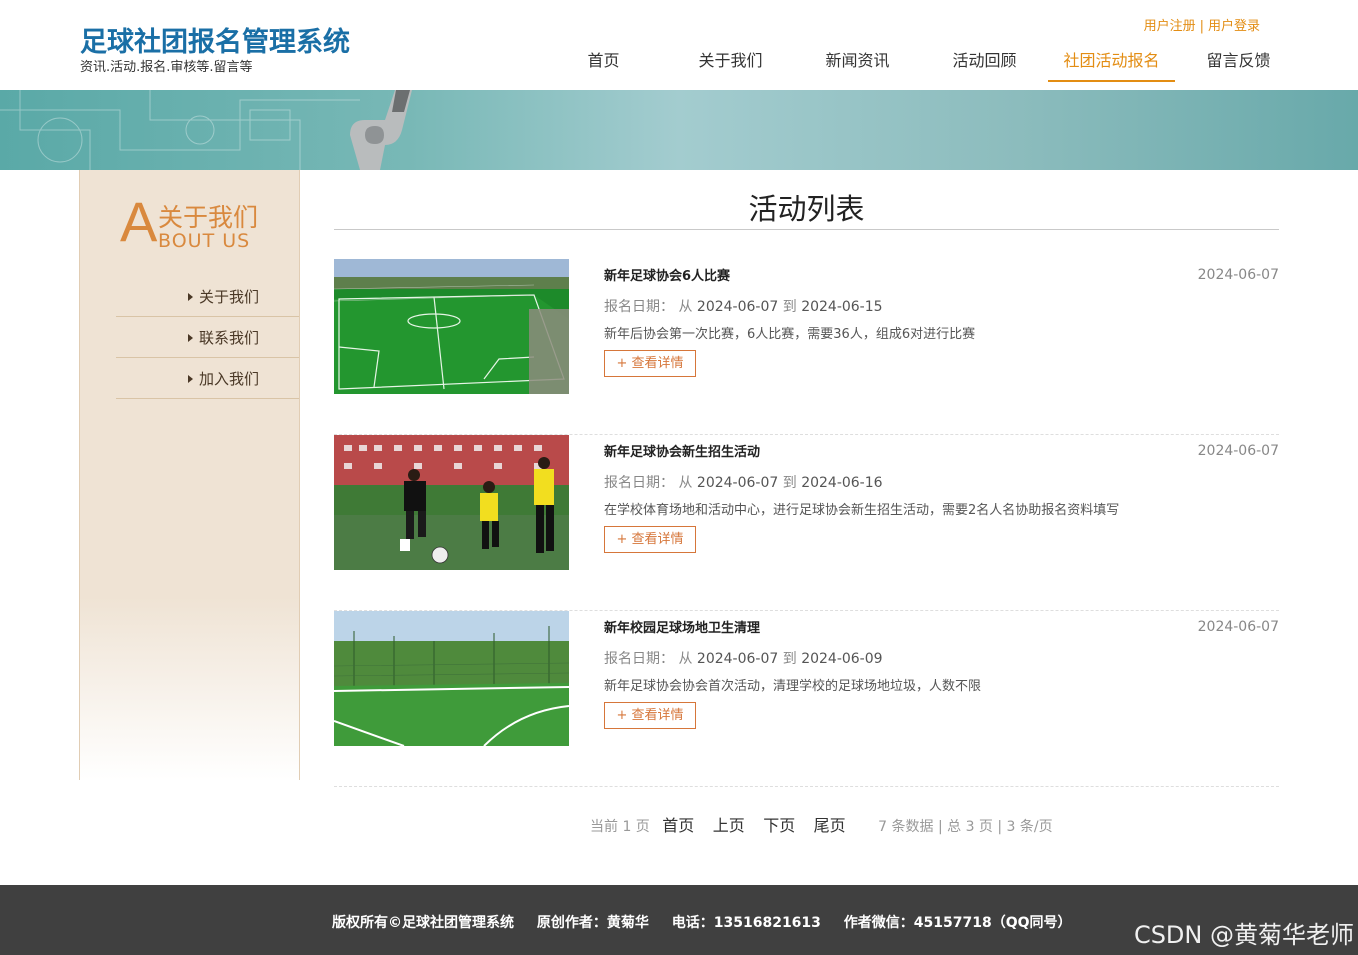 The image size is (1358, 955). Describe the element at coordinates (857, 63) in the screenshot. I see `nav-news: 新闻资讯` at that location.